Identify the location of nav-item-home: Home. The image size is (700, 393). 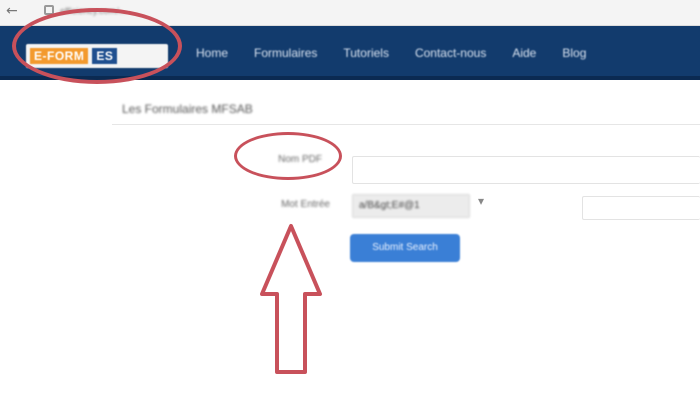
(212, 53).